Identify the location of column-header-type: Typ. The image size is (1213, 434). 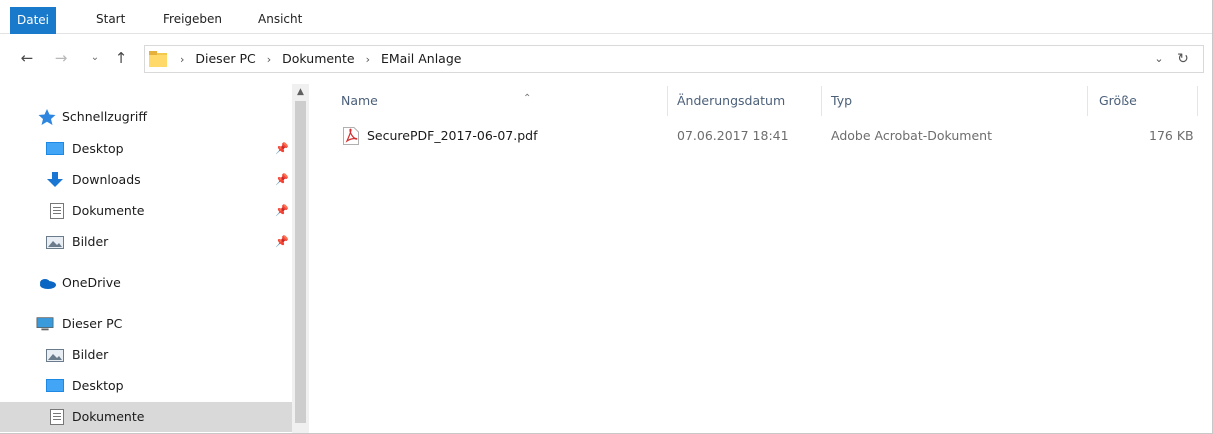
(951, 101).